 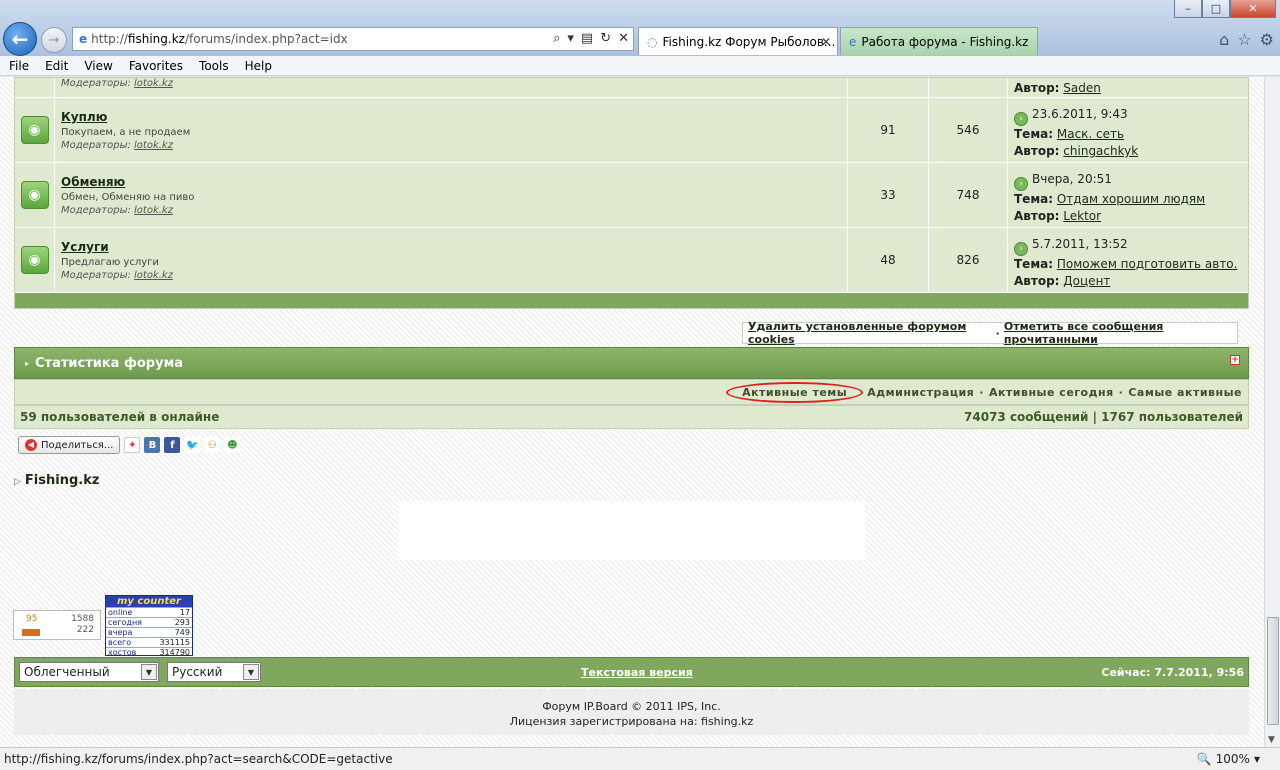 What do you see at coordinates (149, 622) in the screenshot?
I see `counter-row: сегодня 293` at bounding box center [149, 622].